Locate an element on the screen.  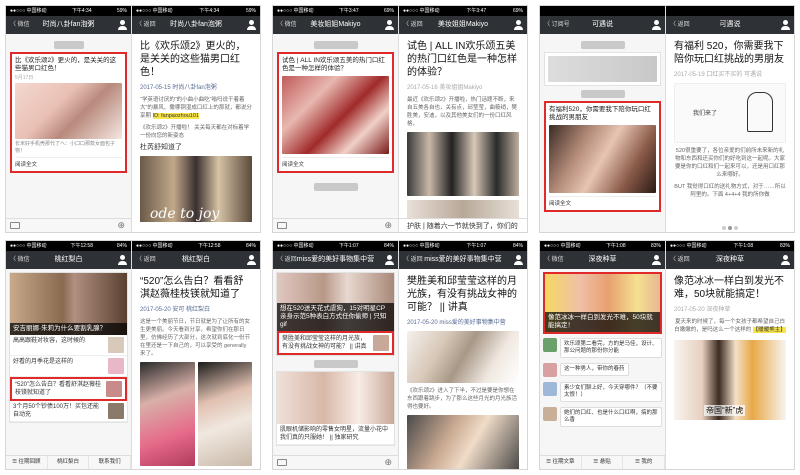
status-bar: ●●○○○ 中国移动 下午1:08 83% is located at coordinates (602, 246).